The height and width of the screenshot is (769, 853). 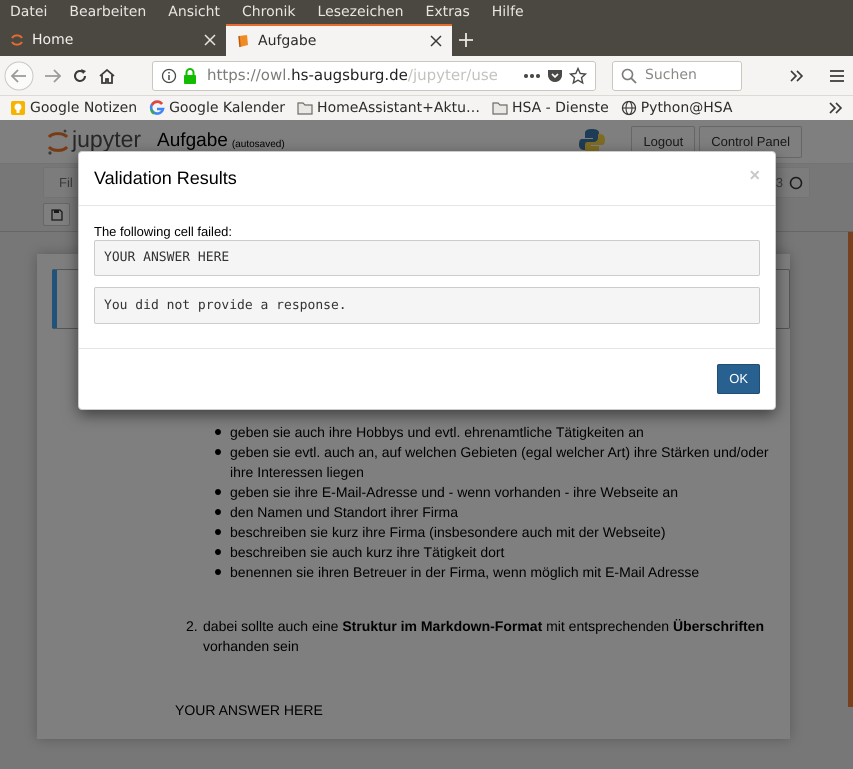 I want to click on search-icon, so click(x=629, y=76).